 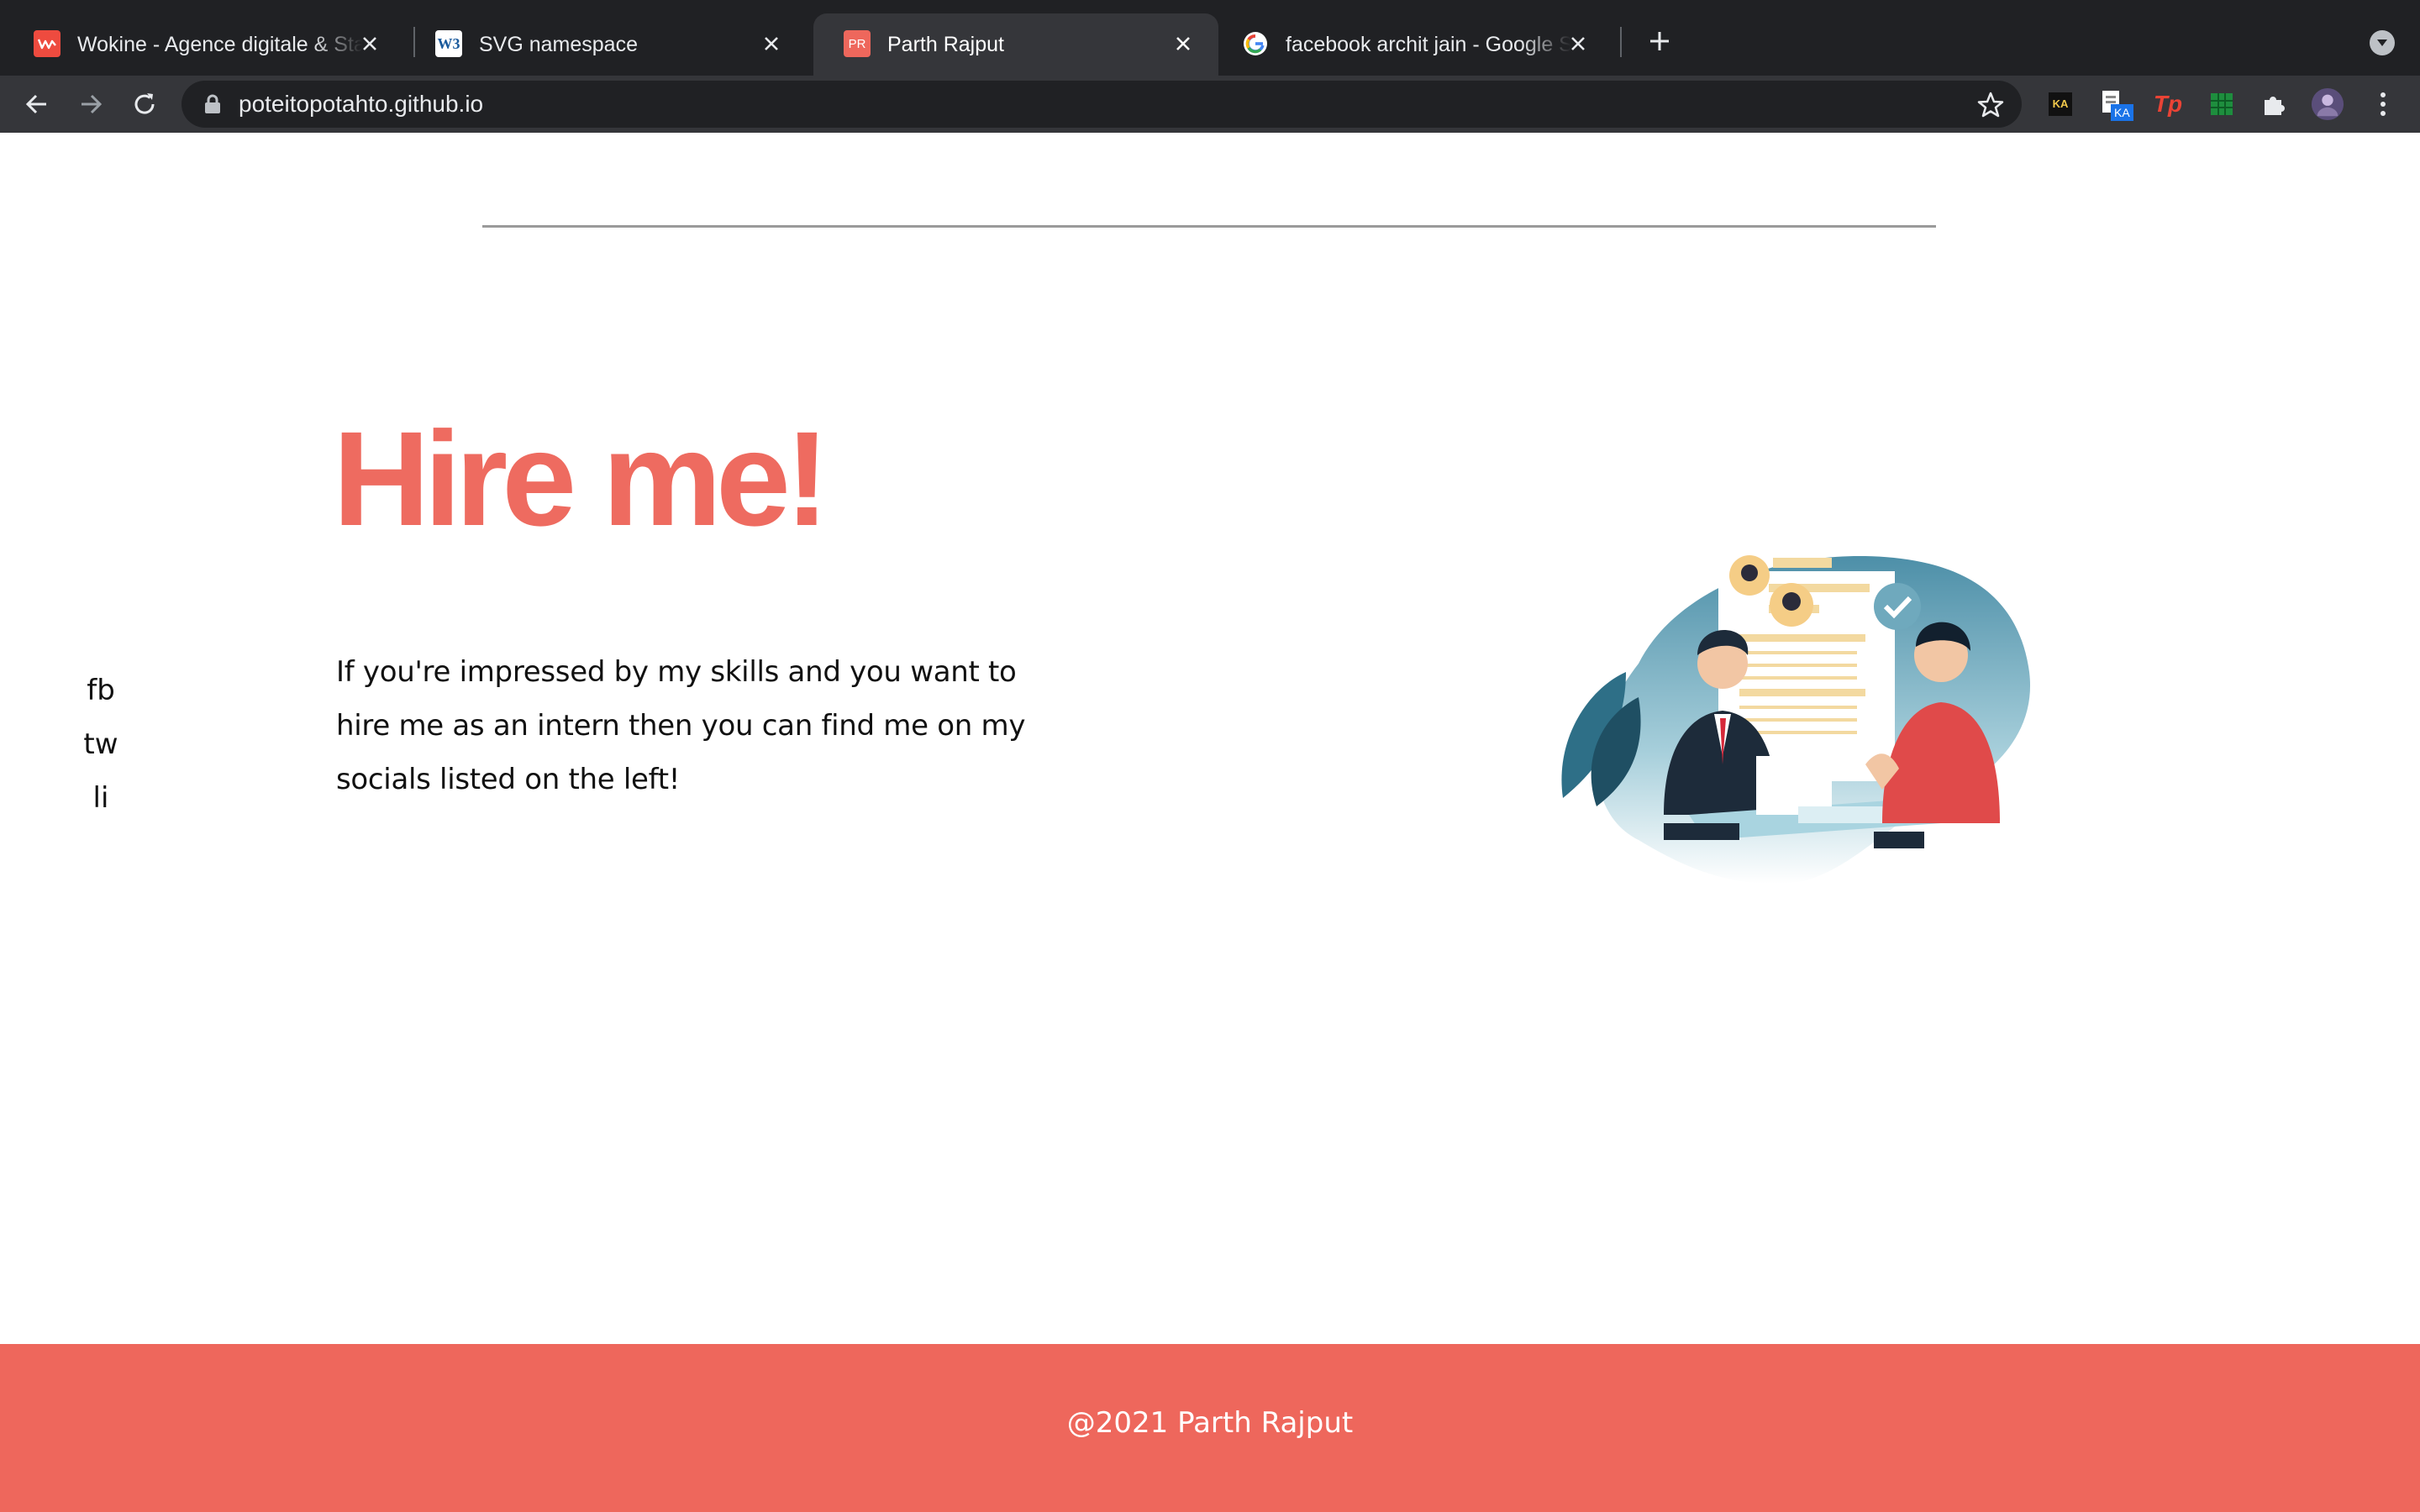 I want to click on tab-google-search: facebook archit jain - Google S, so click(x=1412, y=44).